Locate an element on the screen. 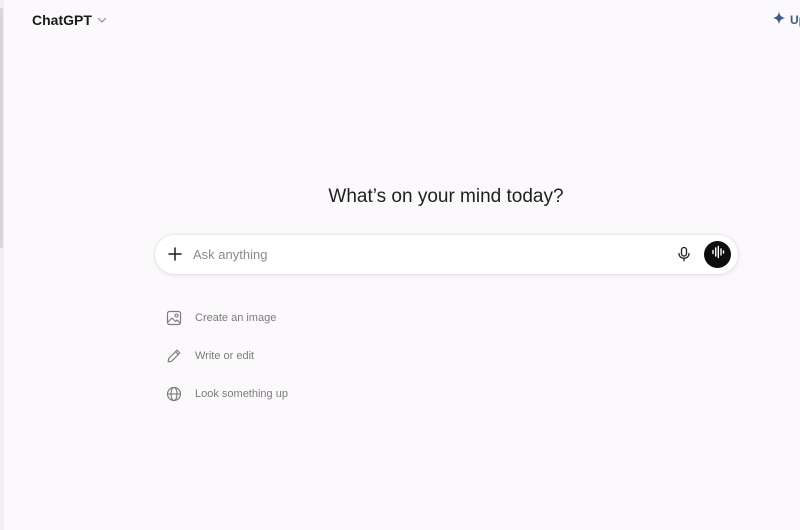  sidebar-edge is located at coordinates (2, 265).